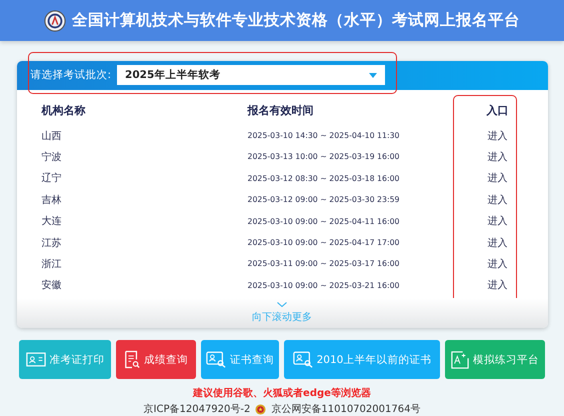  Describe the element at coordinates (52, 200) in the screenshot. I see `table-cell-text: 吉林` at that location.